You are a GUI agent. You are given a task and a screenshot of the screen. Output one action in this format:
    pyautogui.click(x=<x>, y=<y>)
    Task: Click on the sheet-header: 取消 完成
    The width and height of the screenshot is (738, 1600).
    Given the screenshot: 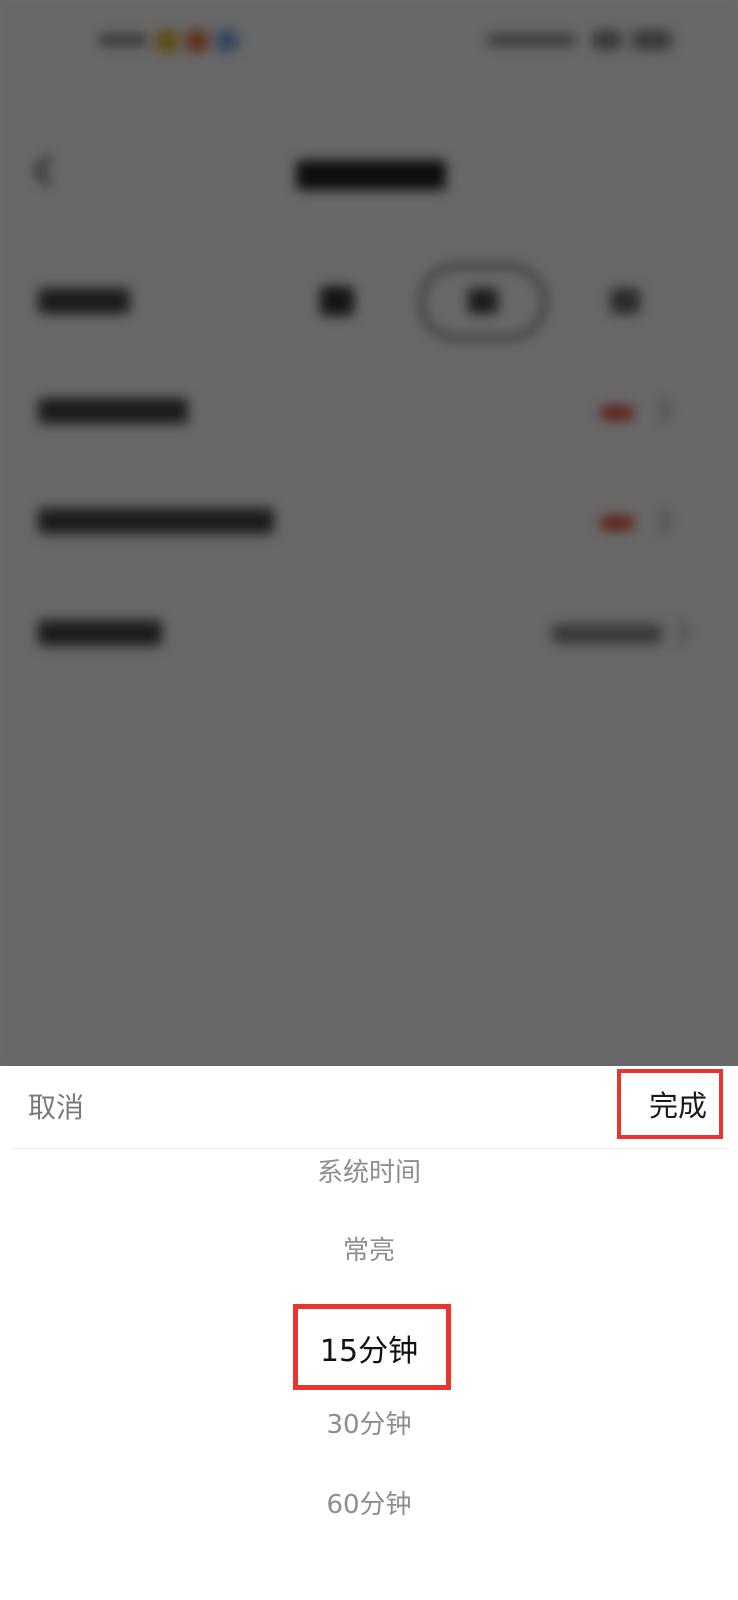 What is the action you would take?
    pyautogui.click(x=369, y=1107)
    